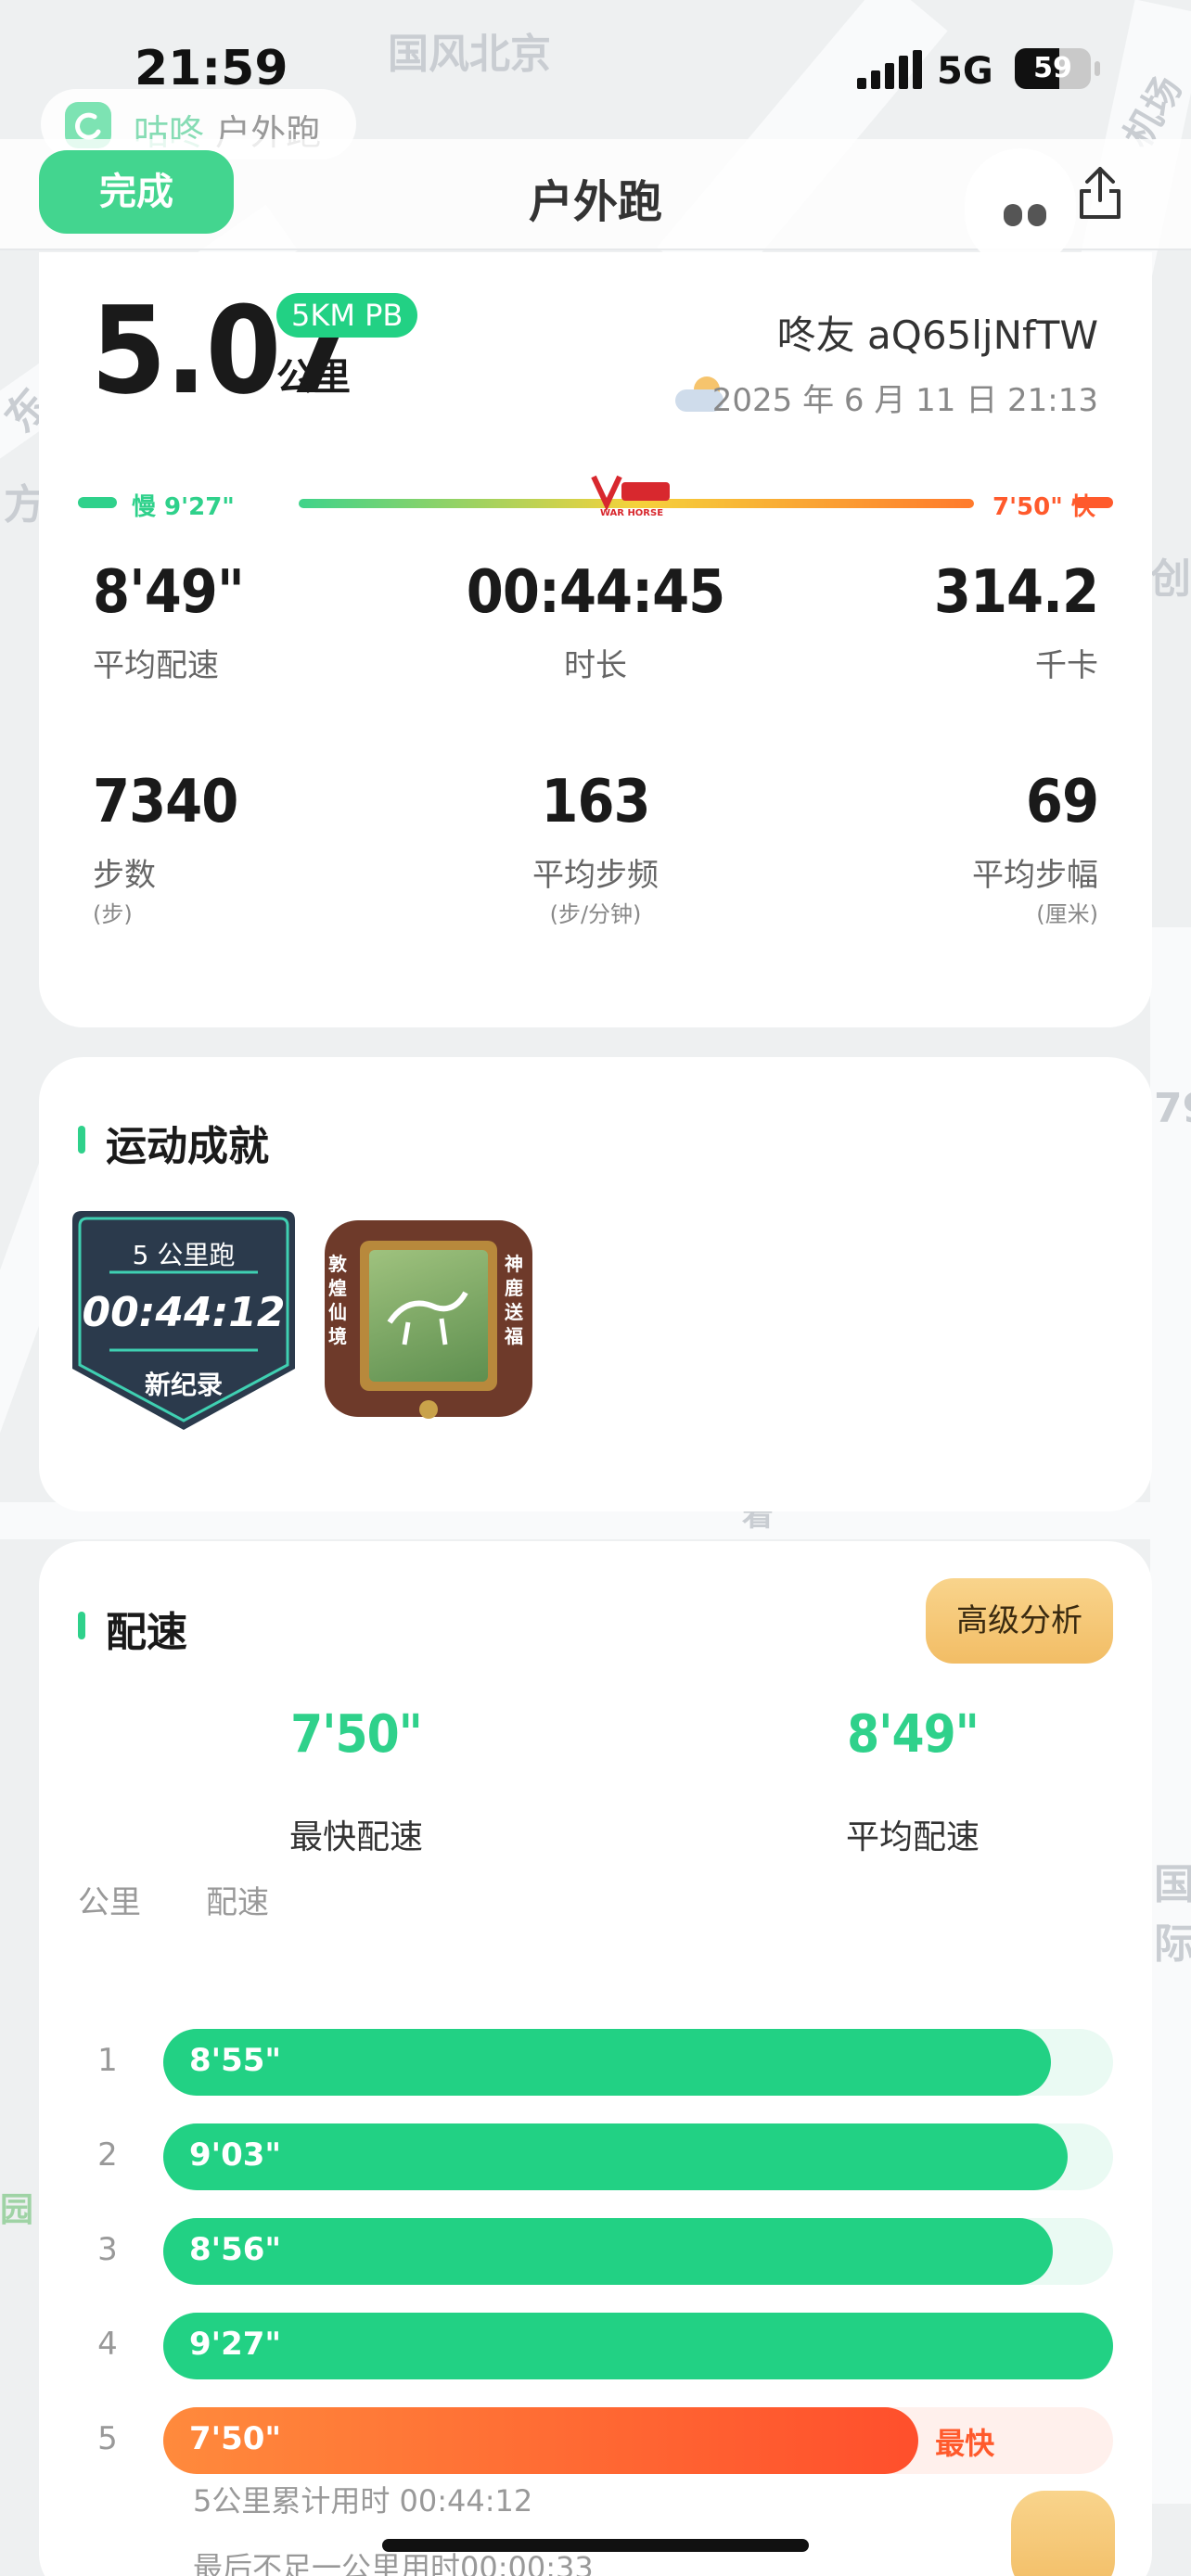 This screenshot has height=2576, width=1191. Describe the element at coordinates (356, 1734) in the screenshot. I see `fastest-pace-value: 7'50"` at that location.